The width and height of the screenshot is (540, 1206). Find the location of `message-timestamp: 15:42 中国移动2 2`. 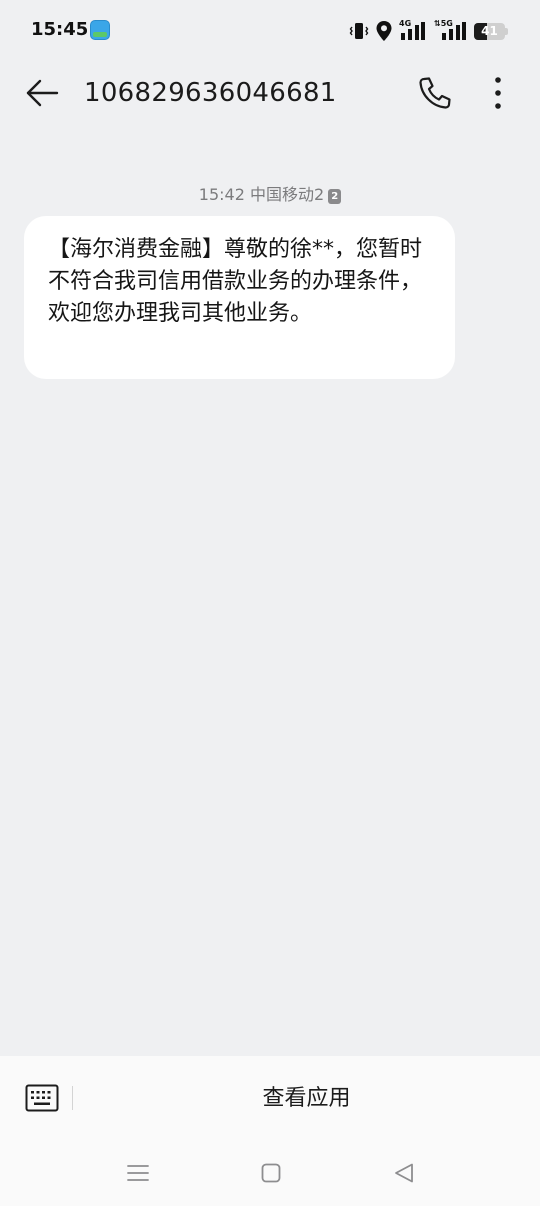

message-timestamp: 15:42 中国移动2 2 is located at coordinates (270, 193).